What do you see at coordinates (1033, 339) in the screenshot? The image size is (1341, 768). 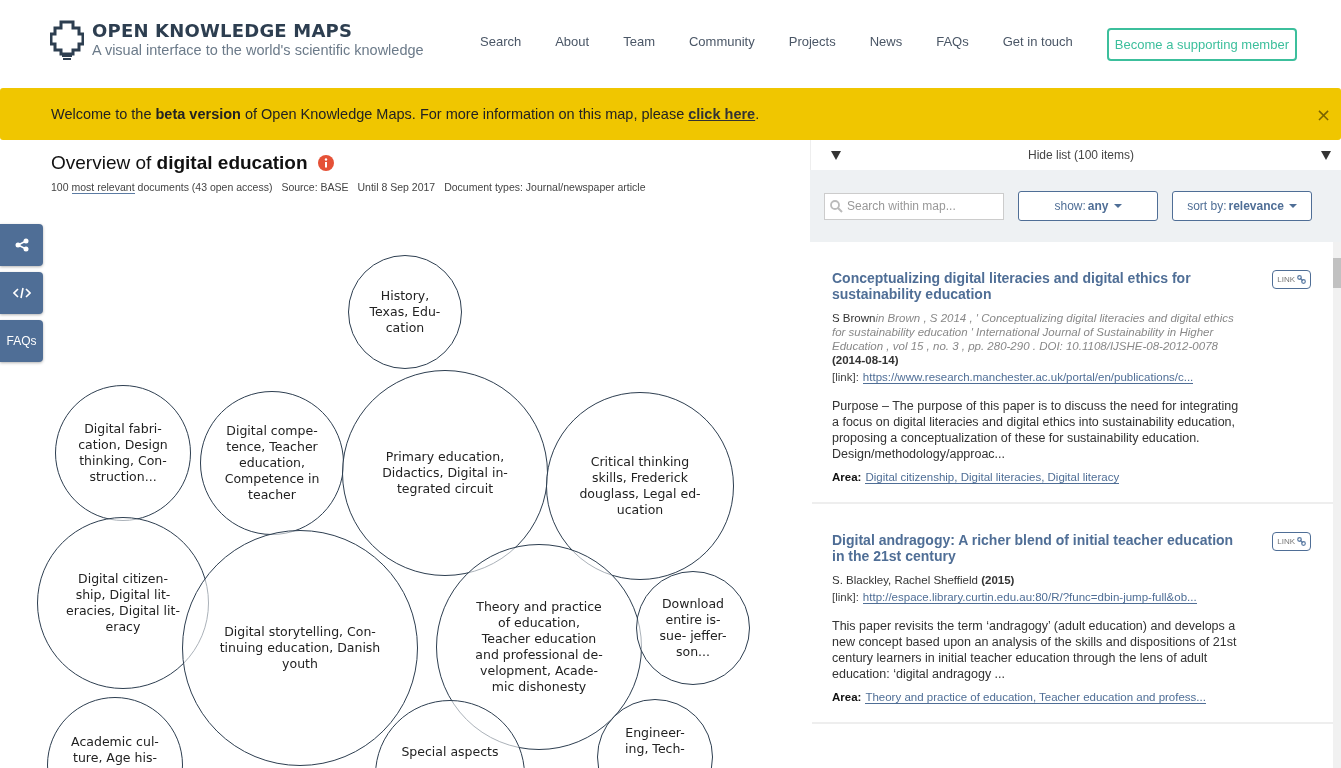 I see `paper-citation: S Brownin Brown , S 2014 , ' Conceptualizing digital literacies and digital ethics for sustainability education ' International Journal of Sustainability in Higher Education , vol 15 , no. 3 , pp. 280-290 . DOI: 10.1108/IJSHE-08-2012-0078 (2014-08-14)` at bounding box center [1033, 339].